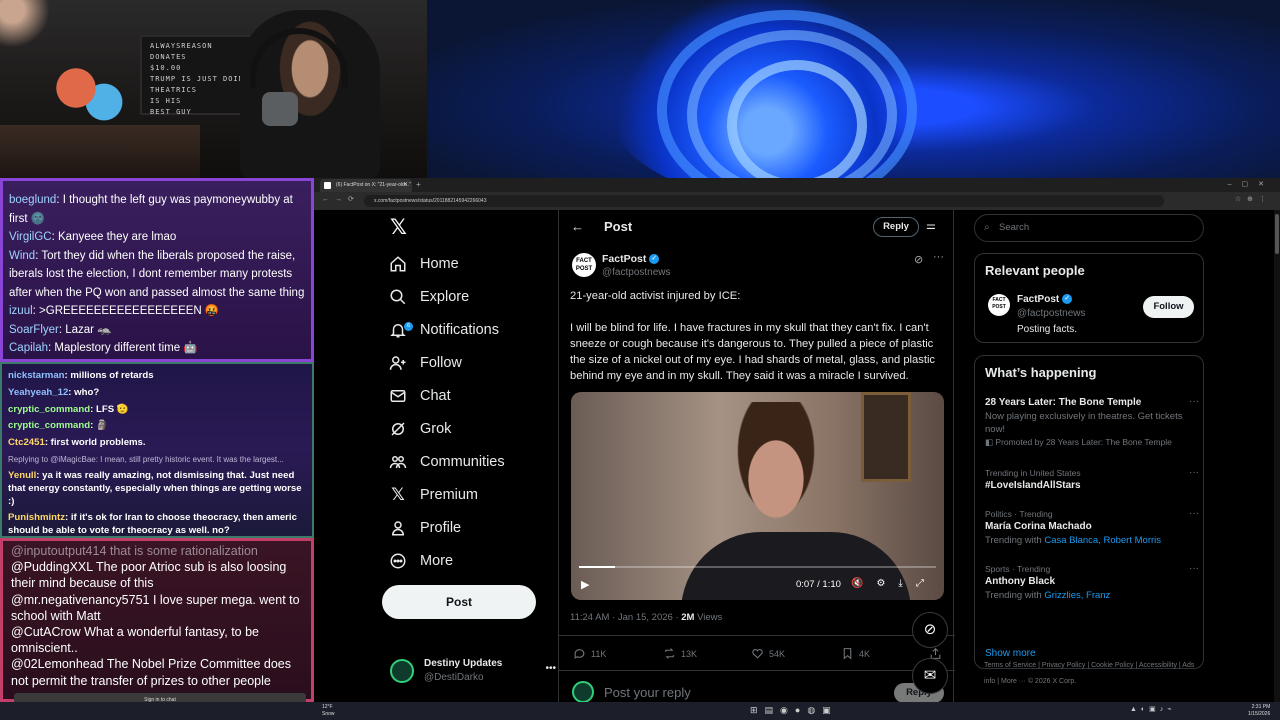  I want to click on nav-buttons: ←→⟳, so click(341, 199).